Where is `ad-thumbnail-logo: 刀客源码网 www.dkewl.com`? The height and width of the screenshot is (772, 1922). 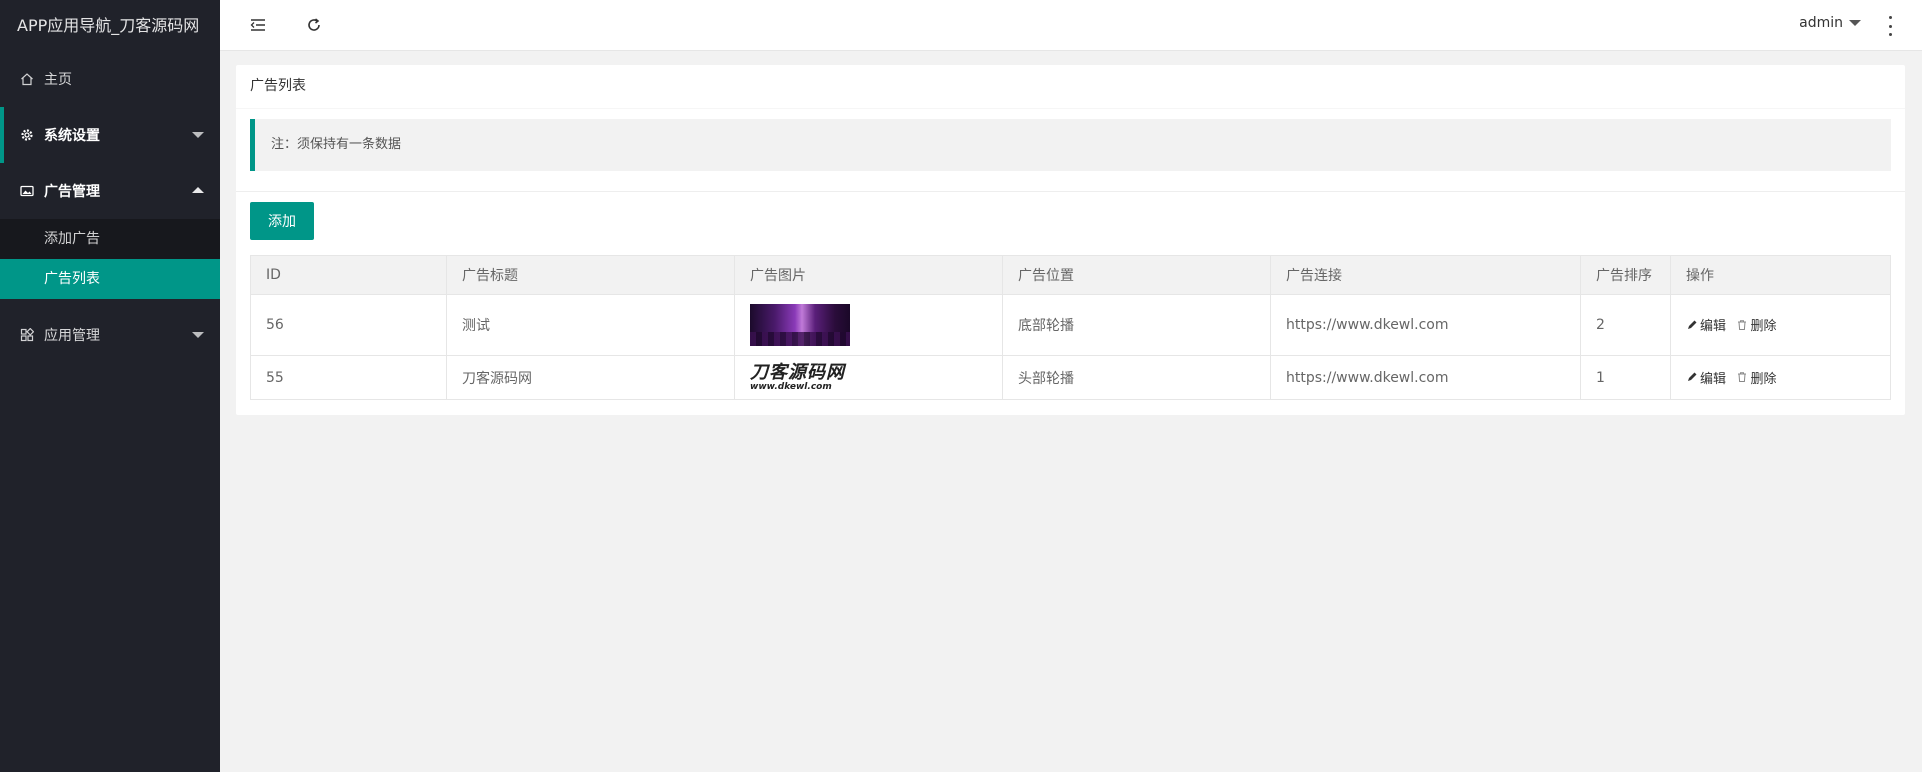
ad-thumbnail-logo: 刀客源码网 www.dkewl.com is located at coordinates (800, 378).